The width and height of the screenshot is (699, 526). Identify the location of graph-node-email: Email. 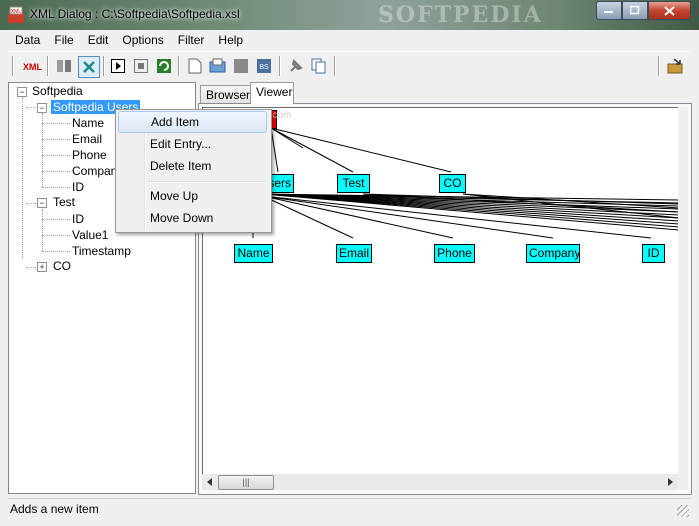
(354, 253).